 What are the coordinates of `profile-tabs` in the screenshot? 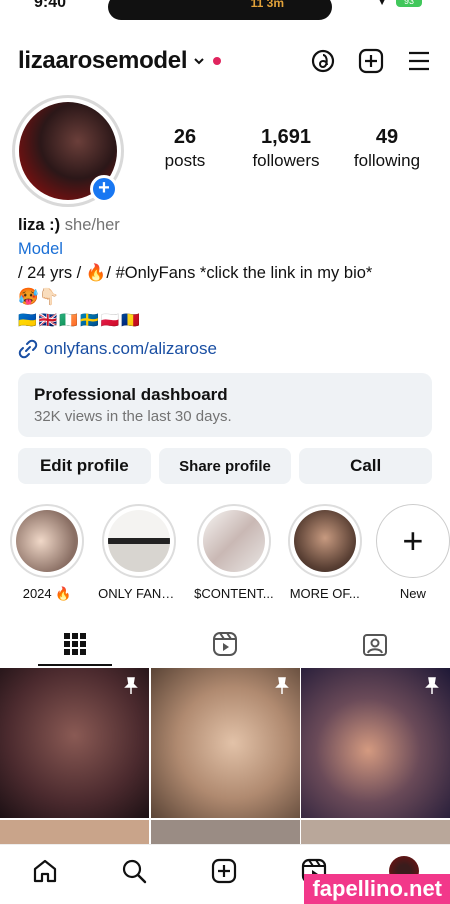 It's located at (225, 644).